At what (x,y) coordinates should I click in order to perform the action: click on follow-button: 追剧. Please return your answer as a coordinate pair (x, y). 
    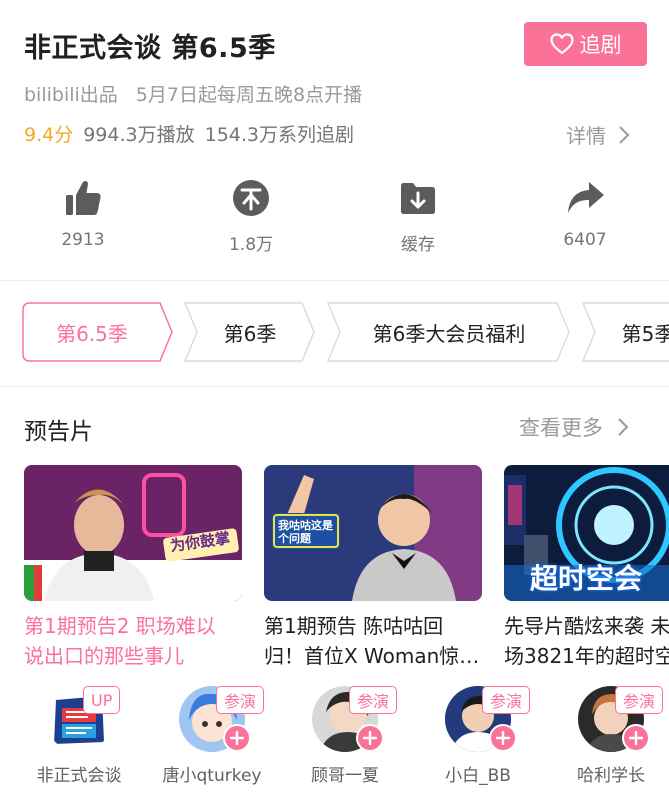
    Looking at the image, I should click on (585, 44).